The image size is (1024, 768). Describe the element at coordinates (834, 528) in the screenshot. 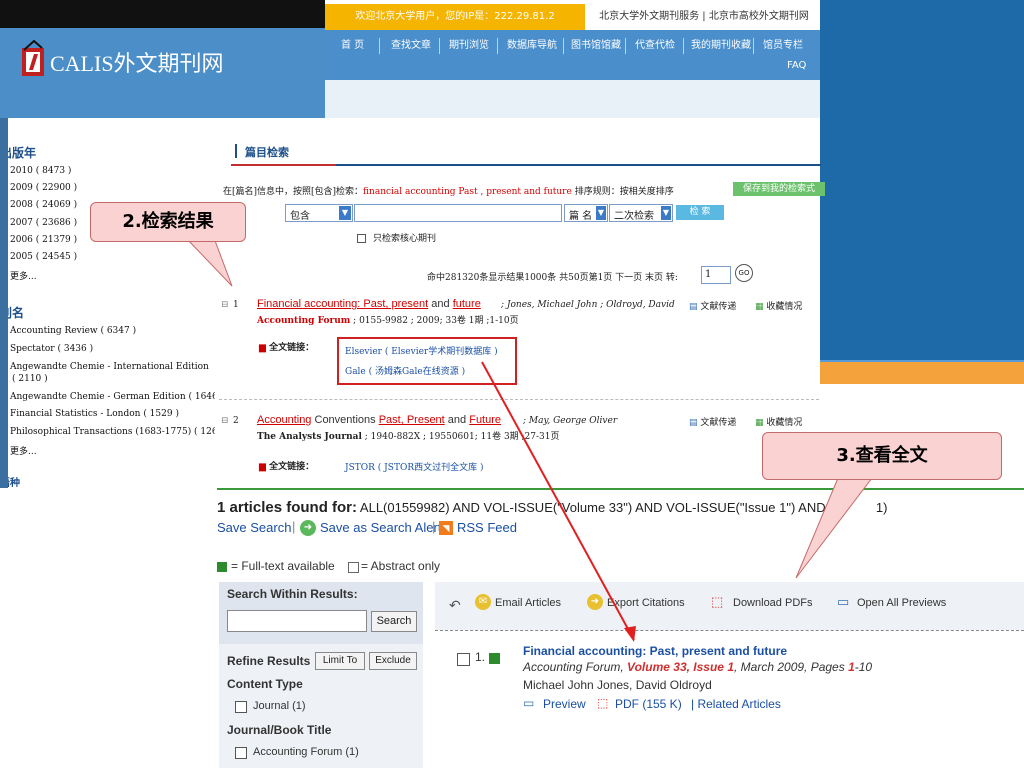

I see `callout-fulltext-pointer` at that location.